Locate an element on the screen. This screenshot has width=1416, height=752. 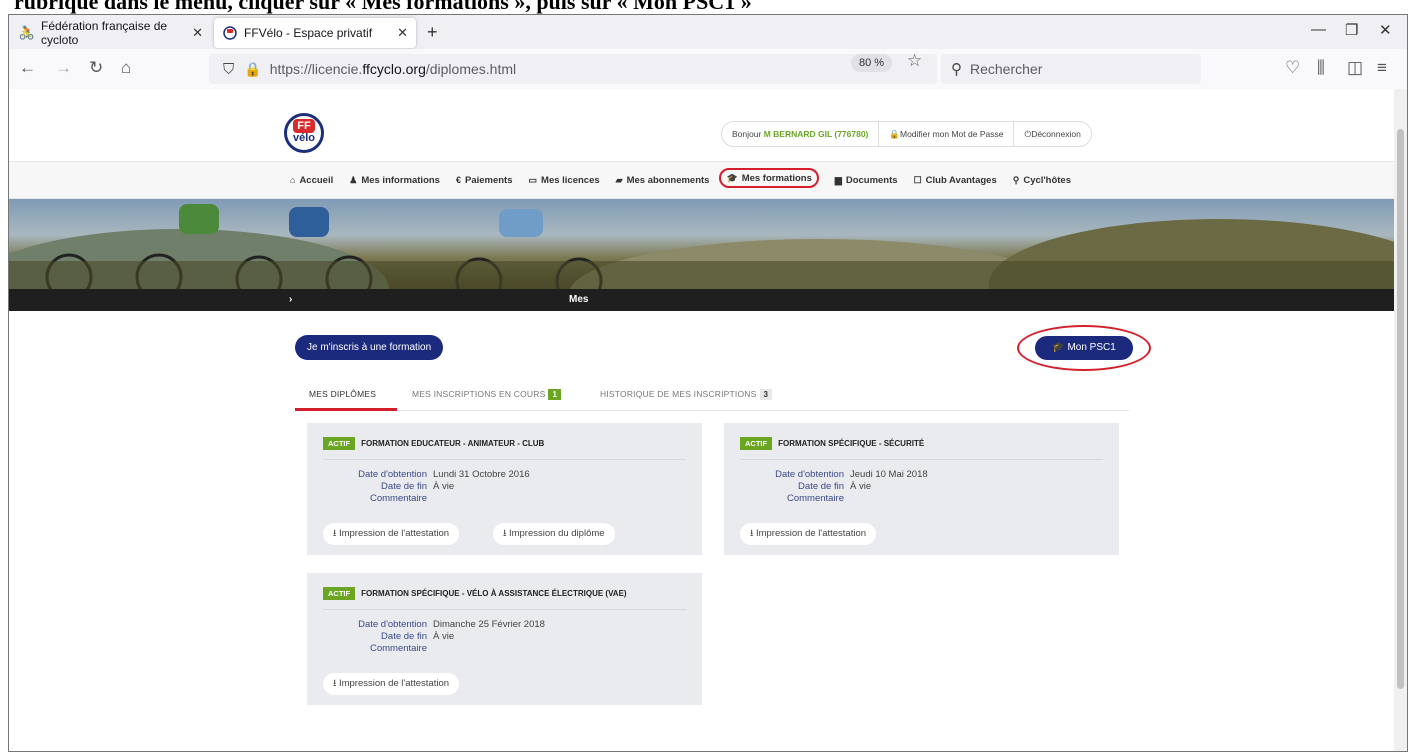
scrollbar-thumb is located at coordinates (1400, 409).